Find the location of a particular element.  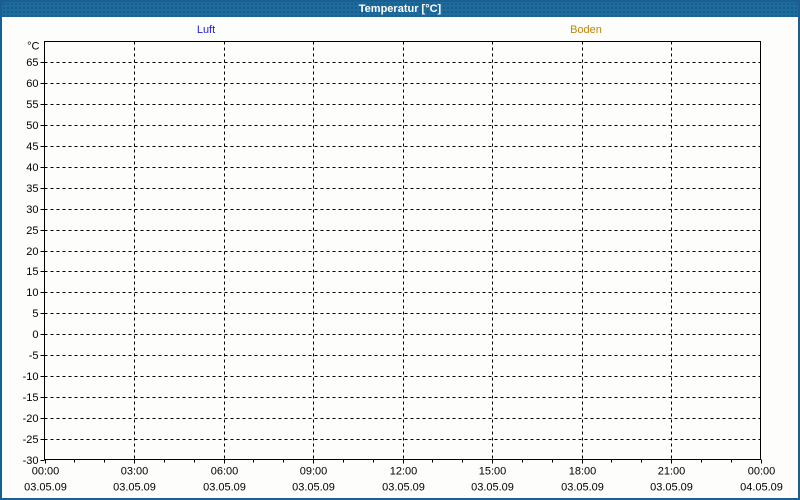

svg-text: 04.05.09 is located at coordinates (761, 488).